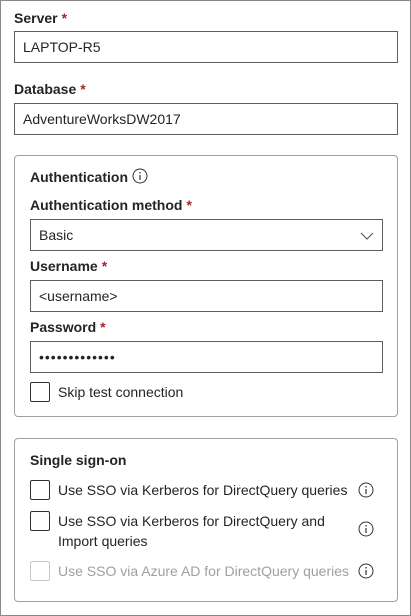 This screenshot has height=616, width=411. I want to click on skip-test-connection-checkbox, so click(40, 392).